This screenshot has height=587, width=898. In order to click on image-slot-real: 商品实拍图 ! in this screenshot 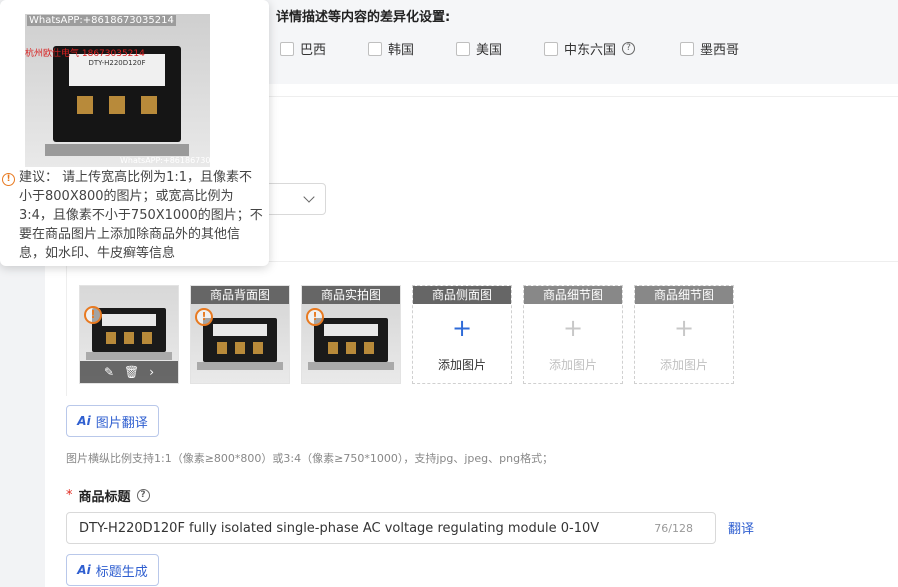, I will do `click(351, 334)`.